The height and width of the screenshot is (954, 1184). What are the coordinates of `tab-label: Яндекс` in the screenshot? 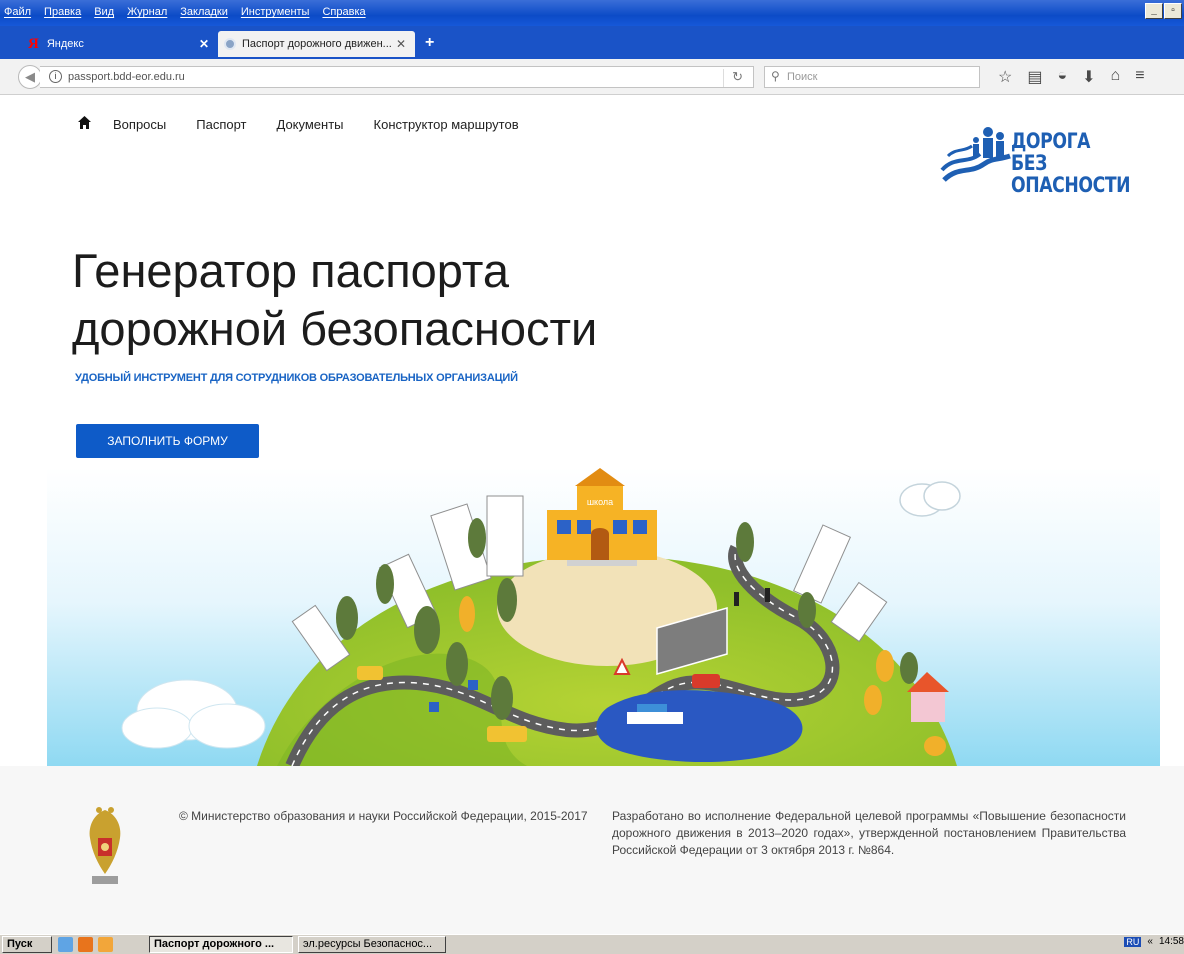 It's located at (65, 44).